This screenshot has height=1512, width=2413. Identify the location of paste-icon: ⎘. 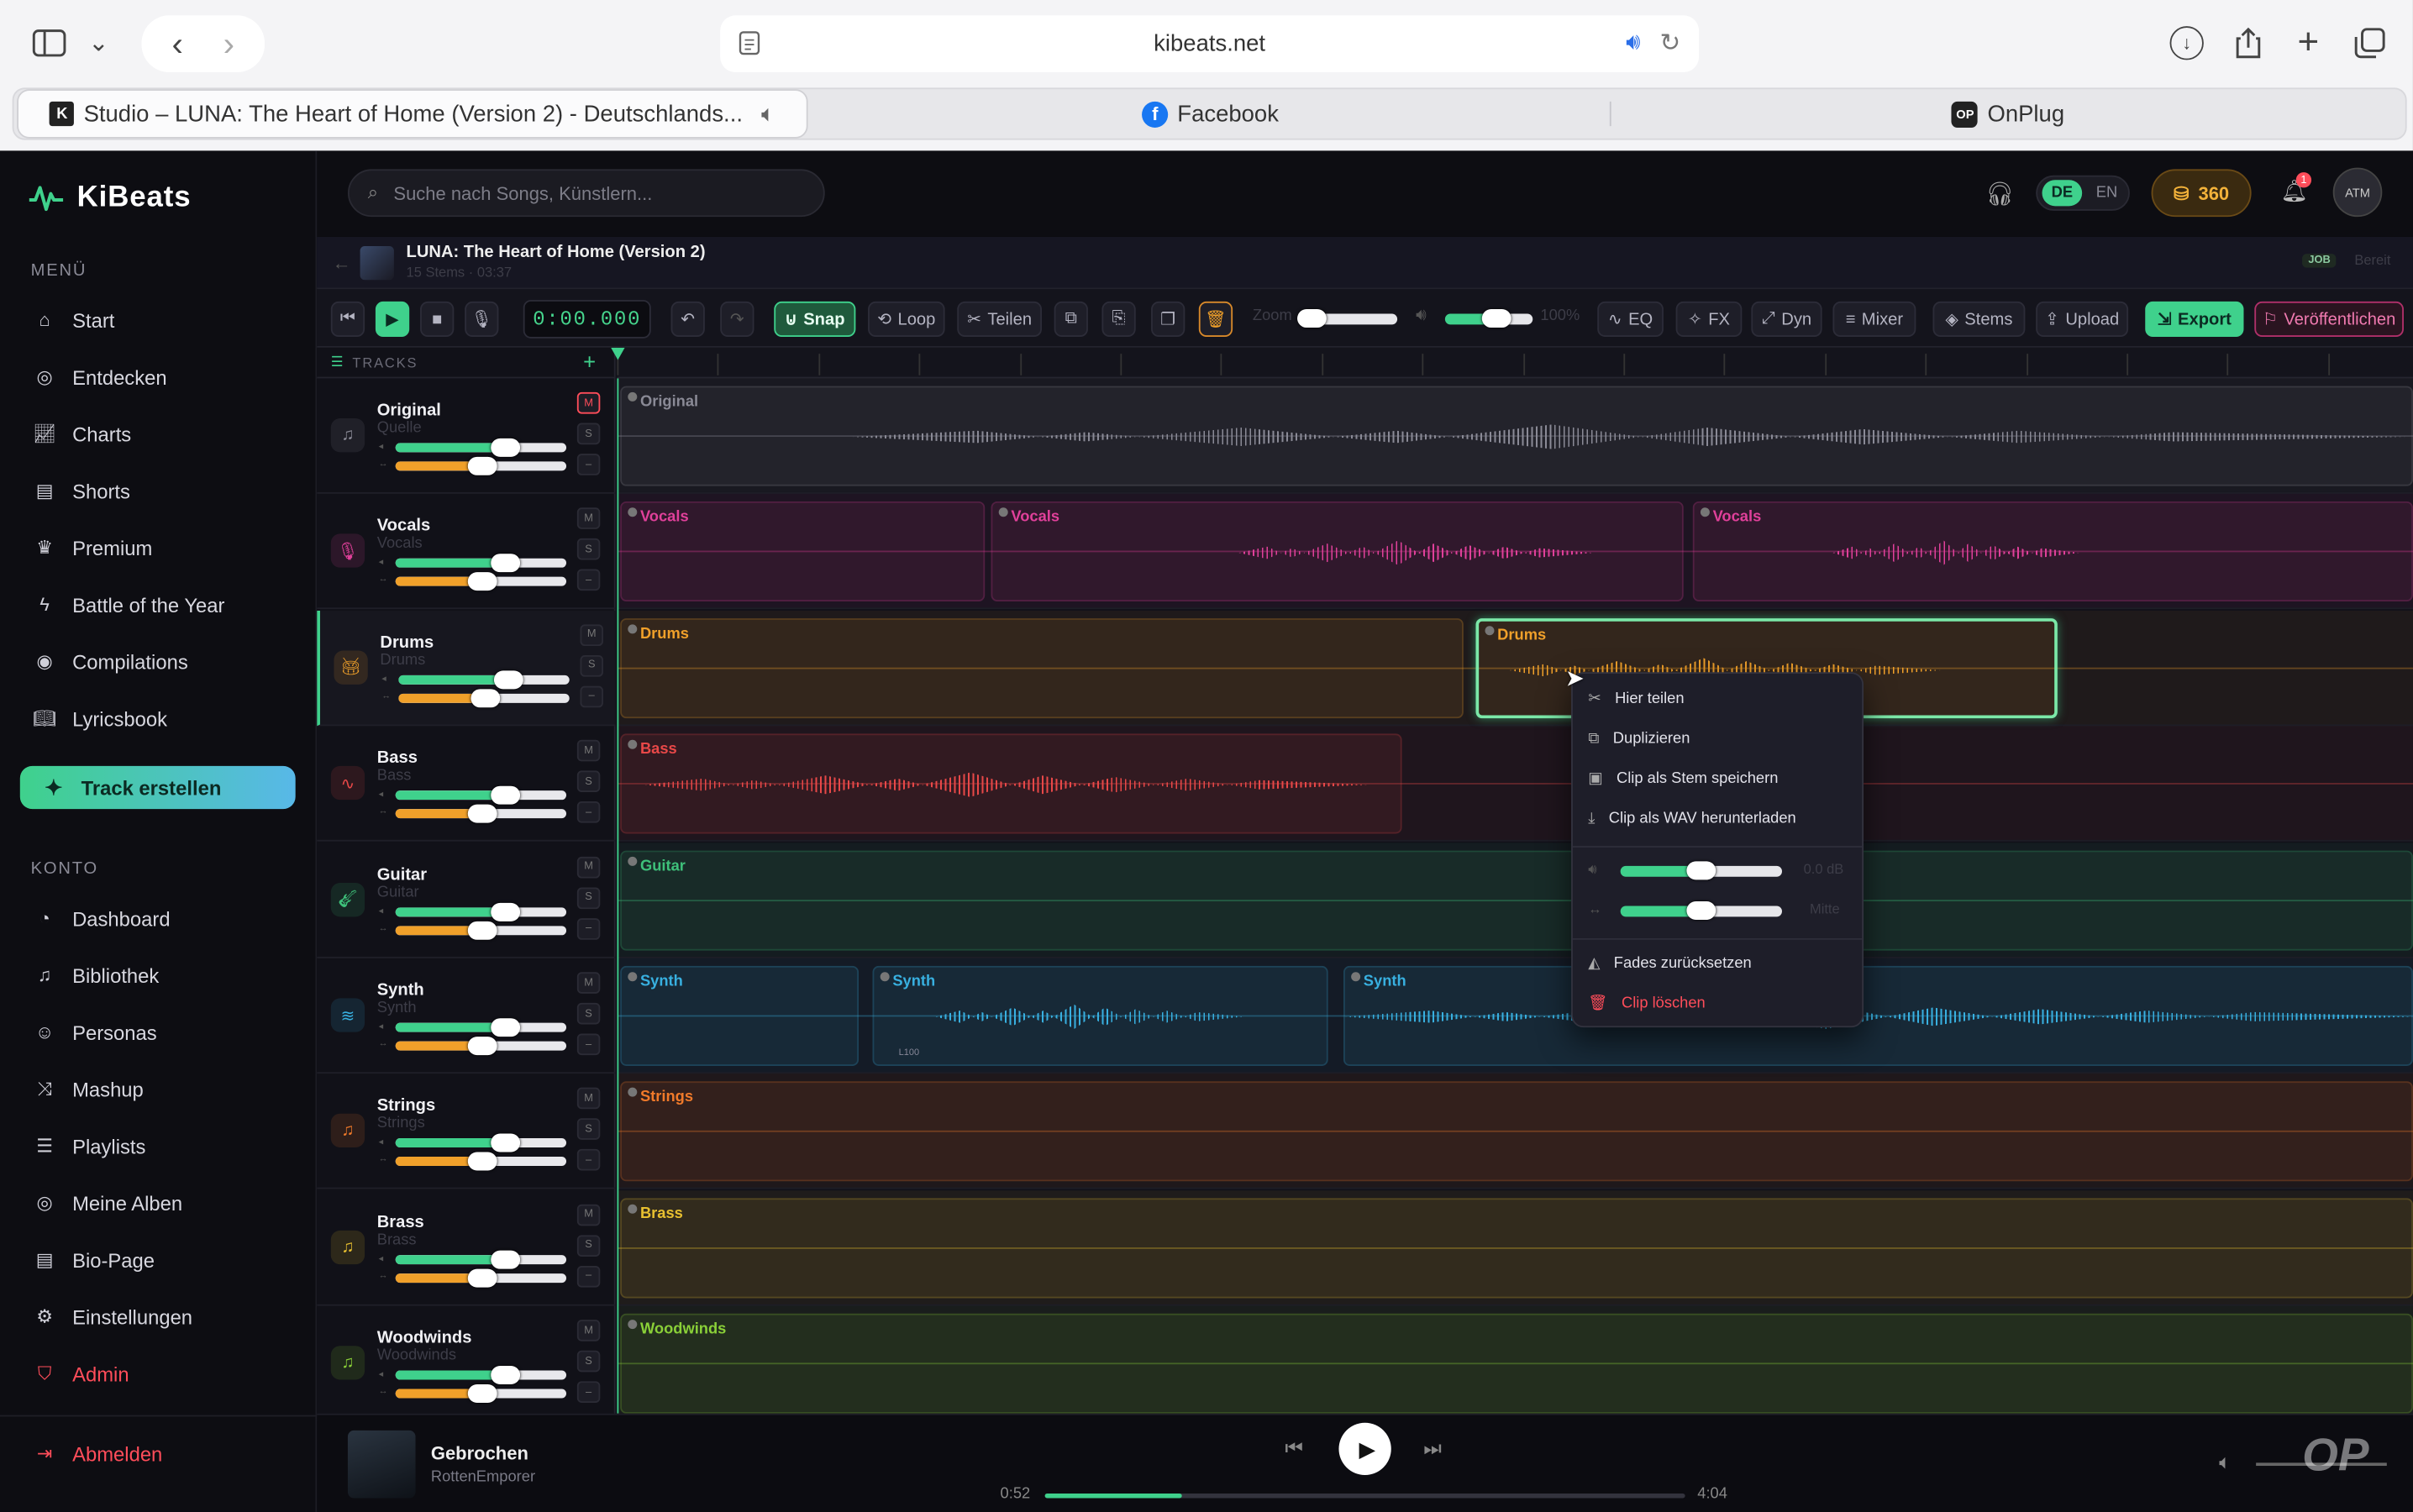
(1118, 319).